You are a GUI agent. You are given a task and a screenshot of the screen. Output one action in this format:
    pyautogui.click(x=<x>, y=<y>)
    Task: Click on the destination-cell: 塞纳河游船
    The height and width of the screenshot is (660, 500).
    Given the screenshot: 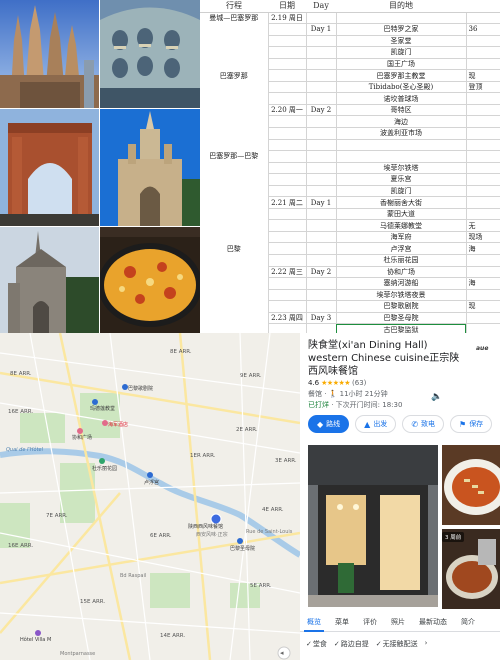 What is the action you would take?
    pyautogui.click(x=401, y=283)
    